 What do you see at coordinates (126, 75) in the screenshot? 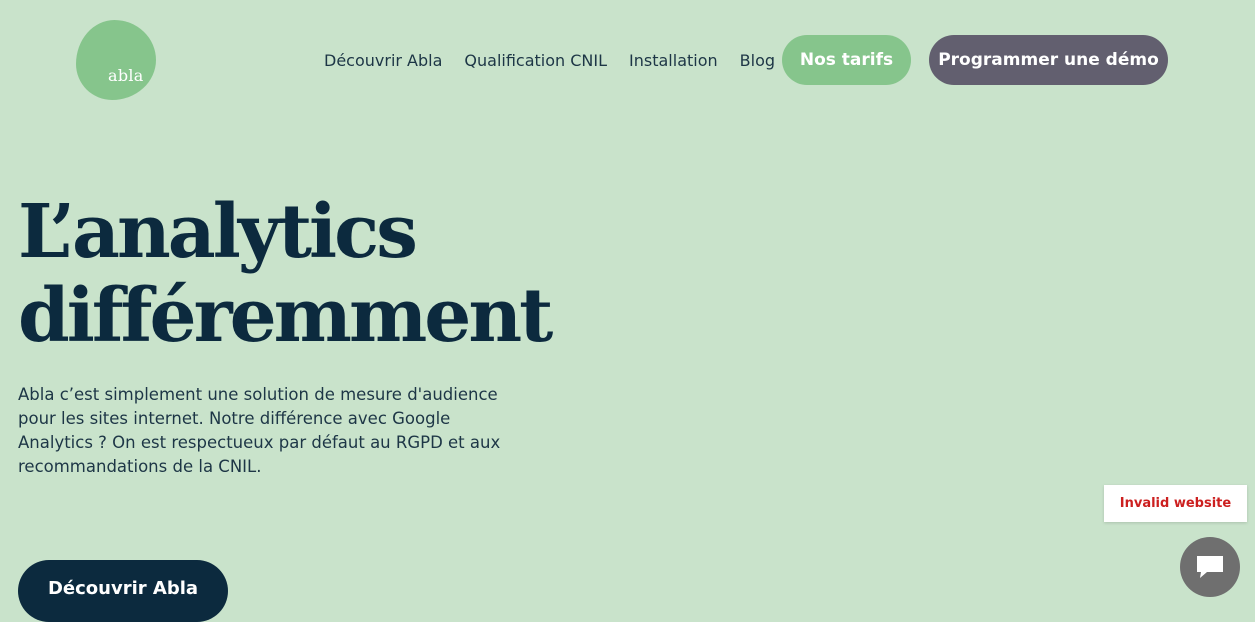
I see `logo-text: abla` at bounding box center [126, 75].